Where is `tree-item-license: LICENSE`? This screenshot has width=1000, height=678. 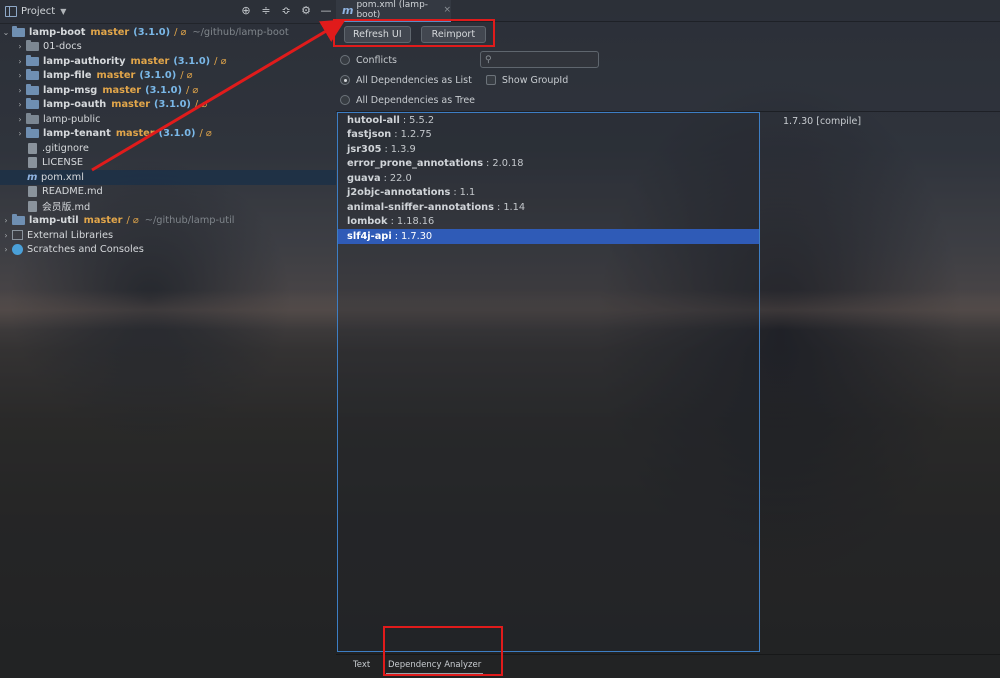
tree-item-license: LICENSE is located at coordinates (168, 163).